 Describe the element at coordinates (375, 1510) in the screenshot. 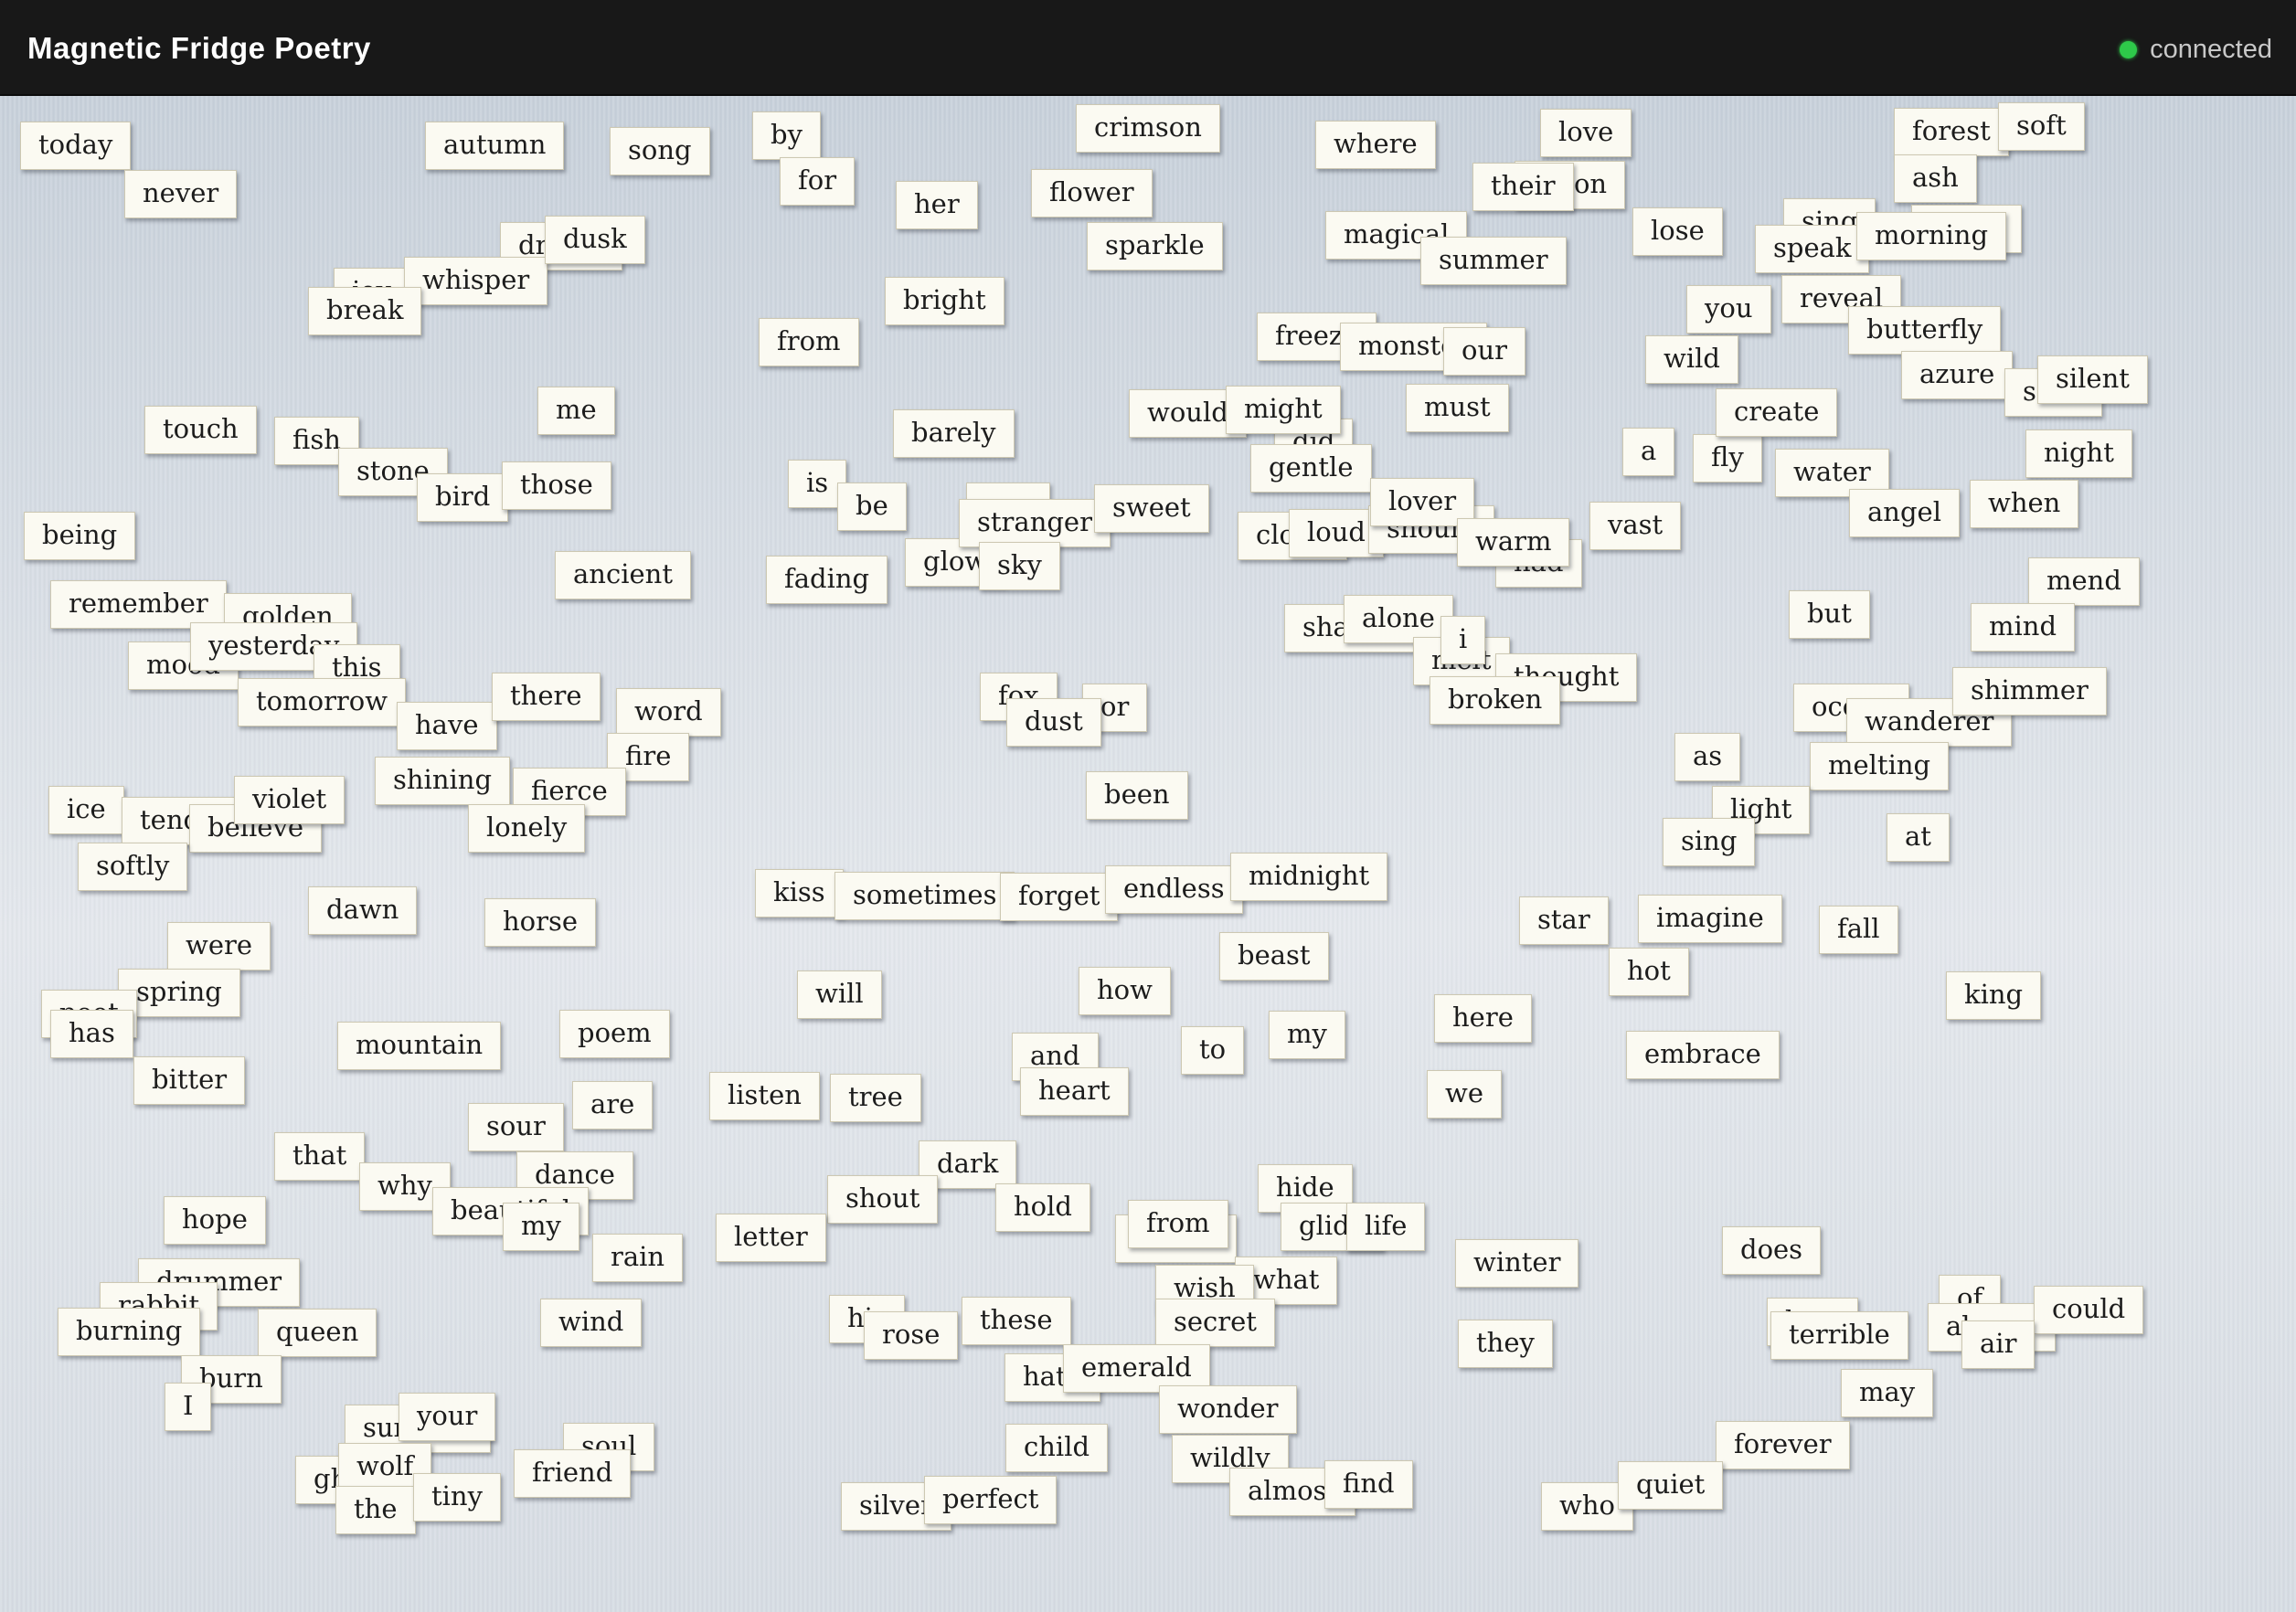

I see `word-magnet: the` at that location.